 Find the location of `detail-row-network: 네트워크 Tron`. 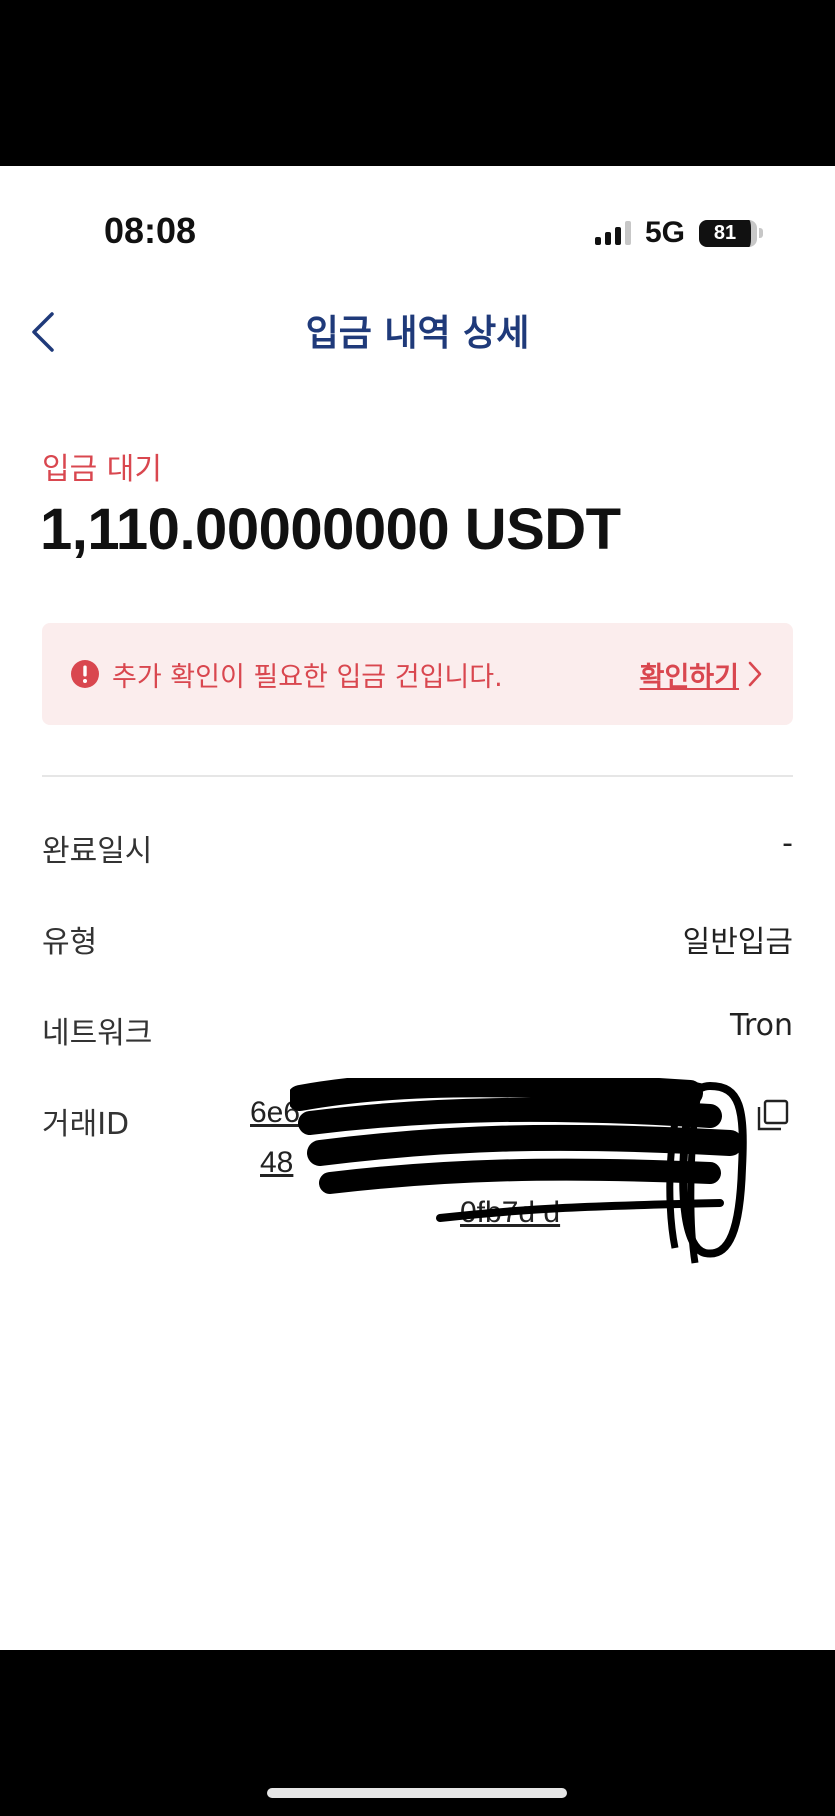

detail-row-network: 네트워크 Tron is located at coordinates (417, 1030).